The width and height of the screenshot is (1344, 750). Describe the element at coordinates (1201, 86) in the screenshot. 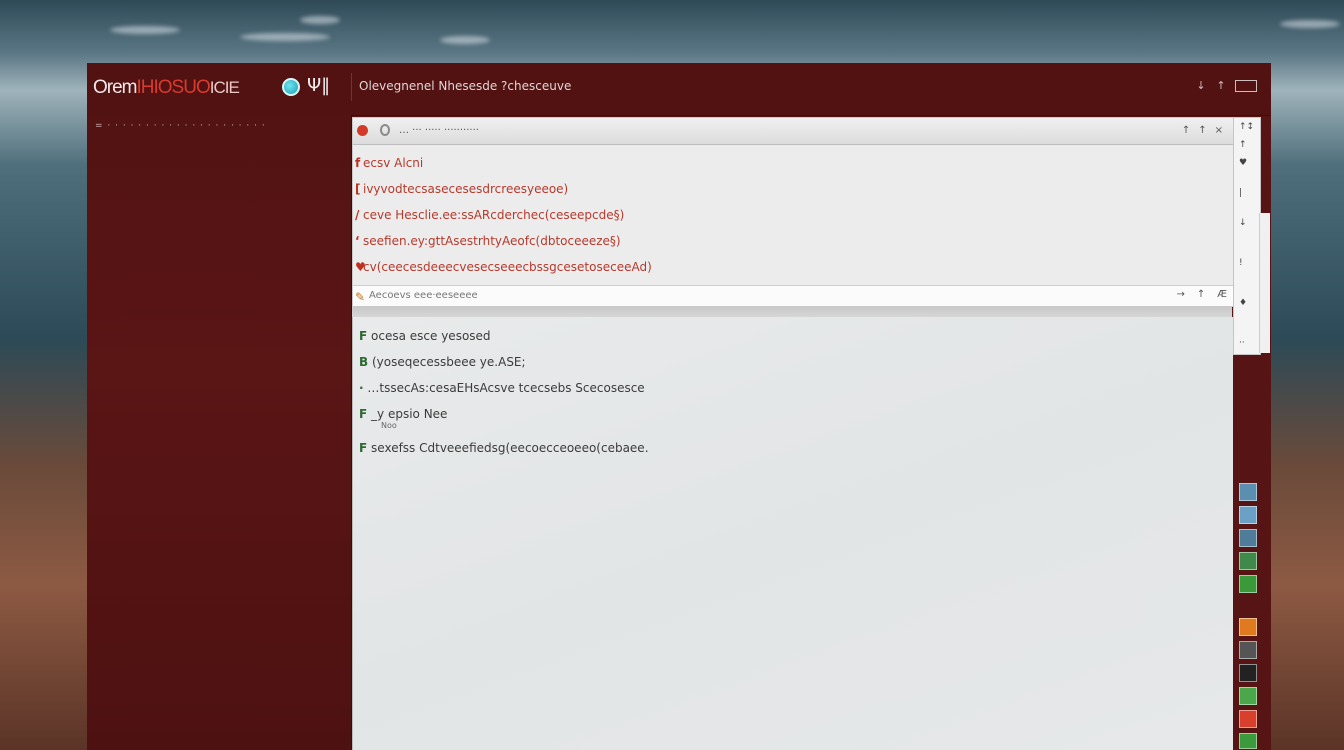

I see `minimize-button: ↓` at that location.